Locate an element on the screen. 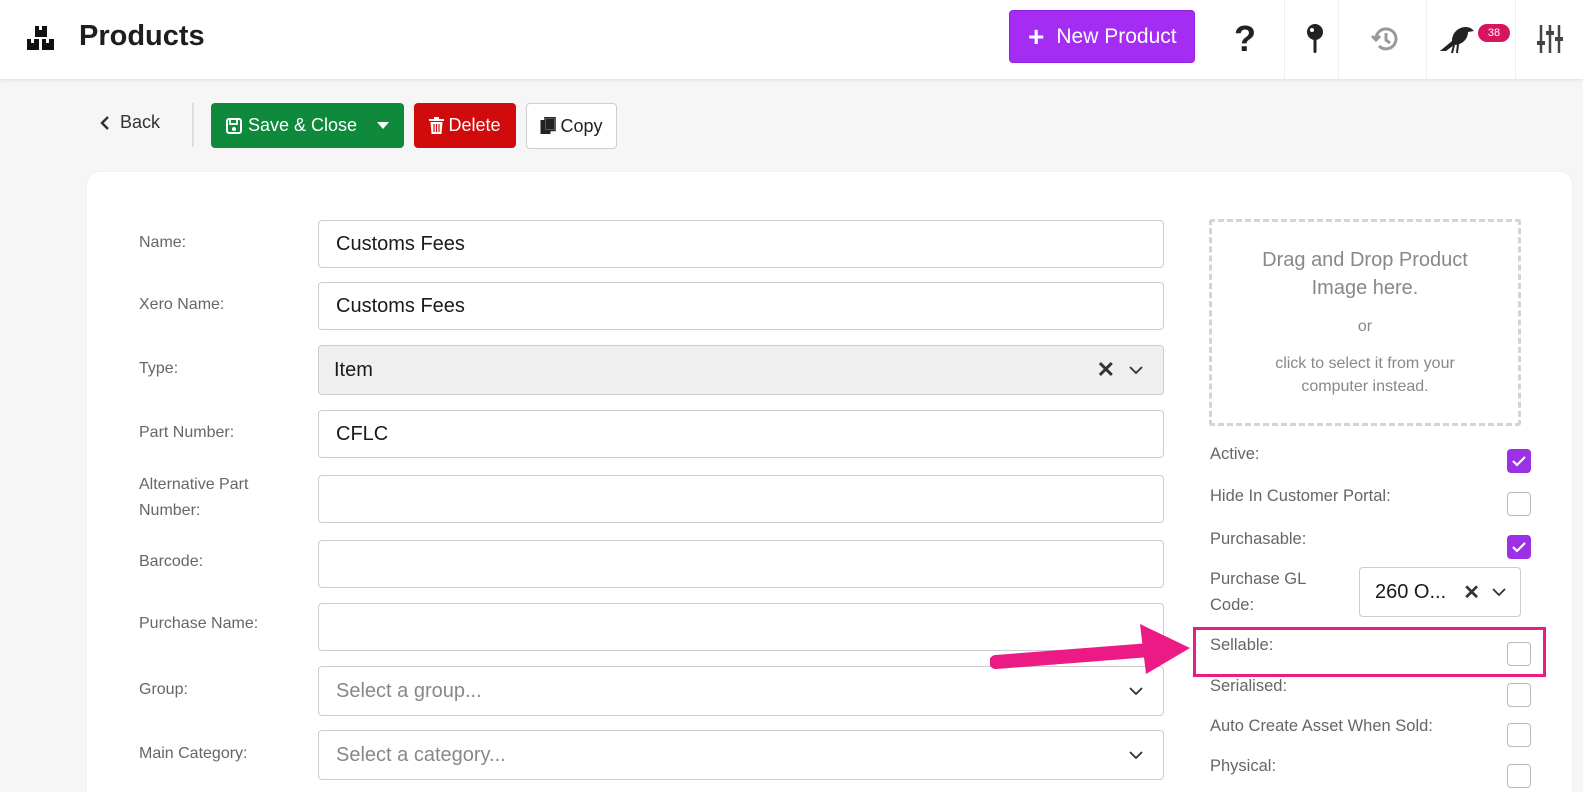  back-button: Back is located at coordinates (130, 122).